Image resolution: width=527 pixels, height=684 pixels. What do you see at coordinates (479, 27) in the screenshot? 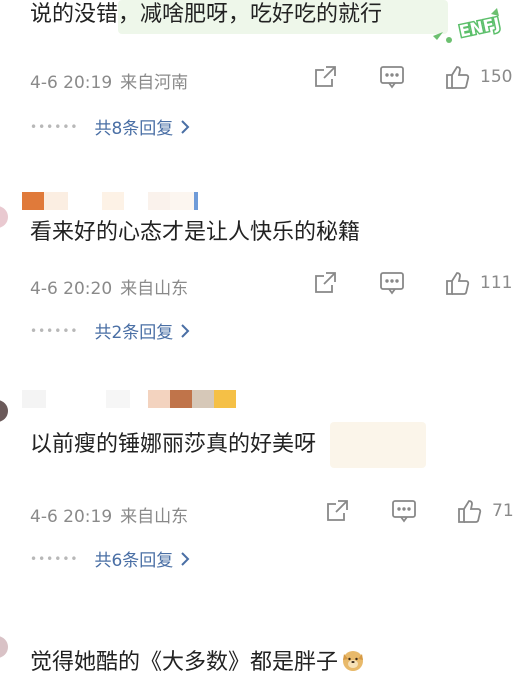
I see `svg-text: ENFJ` at bounding box center [479, 27].